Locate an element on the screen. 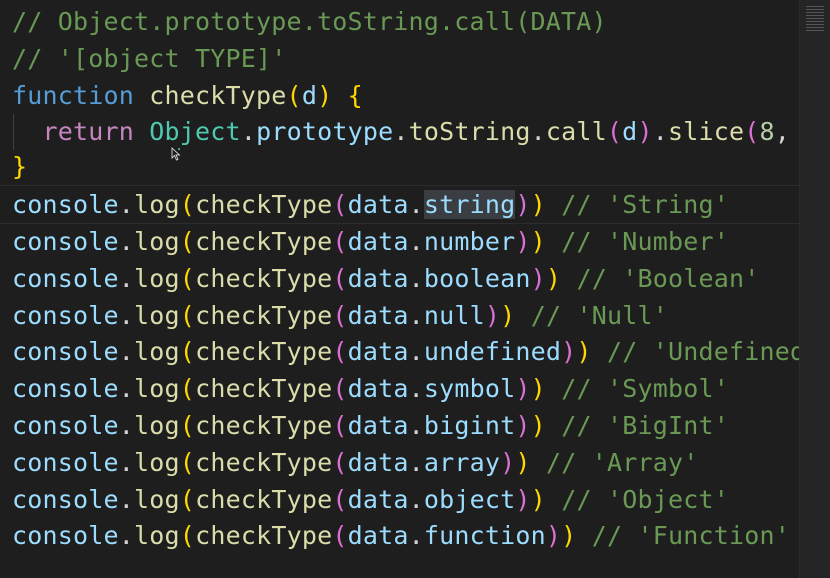 The width and height of the screenshot is (830, 578). code-token: function is located at coordinates (484, 535).